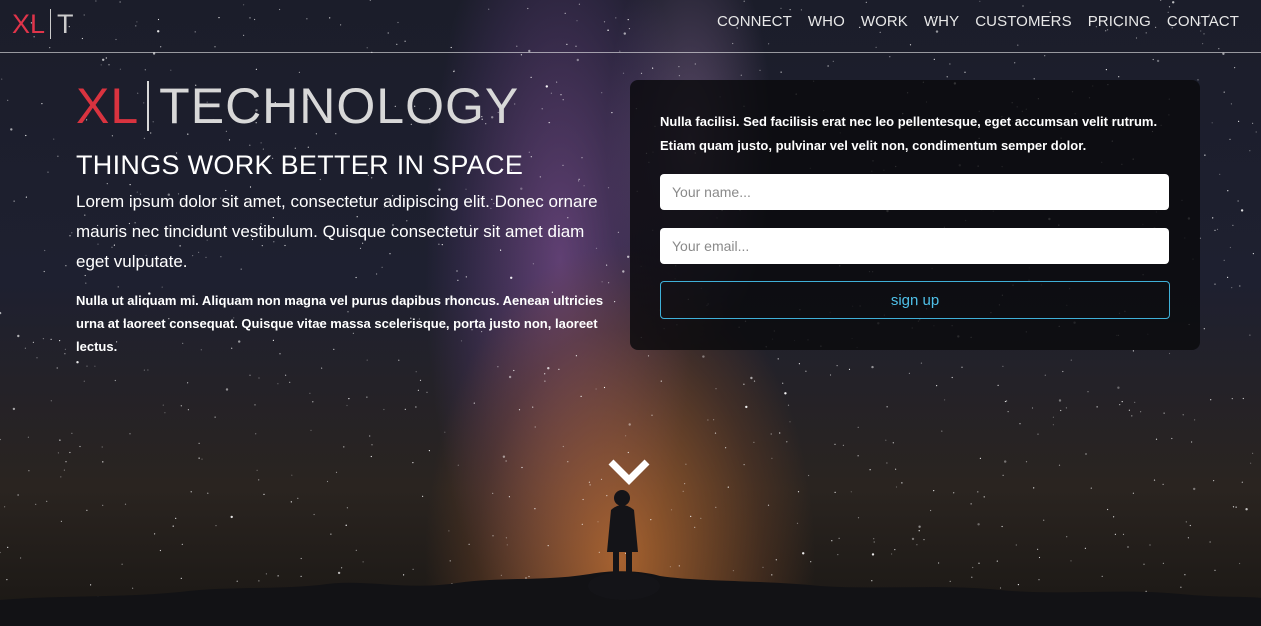 The width and height of the screenshot is (1261, 626). I want to click on hero-logo-xl: XL, so click(108, 106).